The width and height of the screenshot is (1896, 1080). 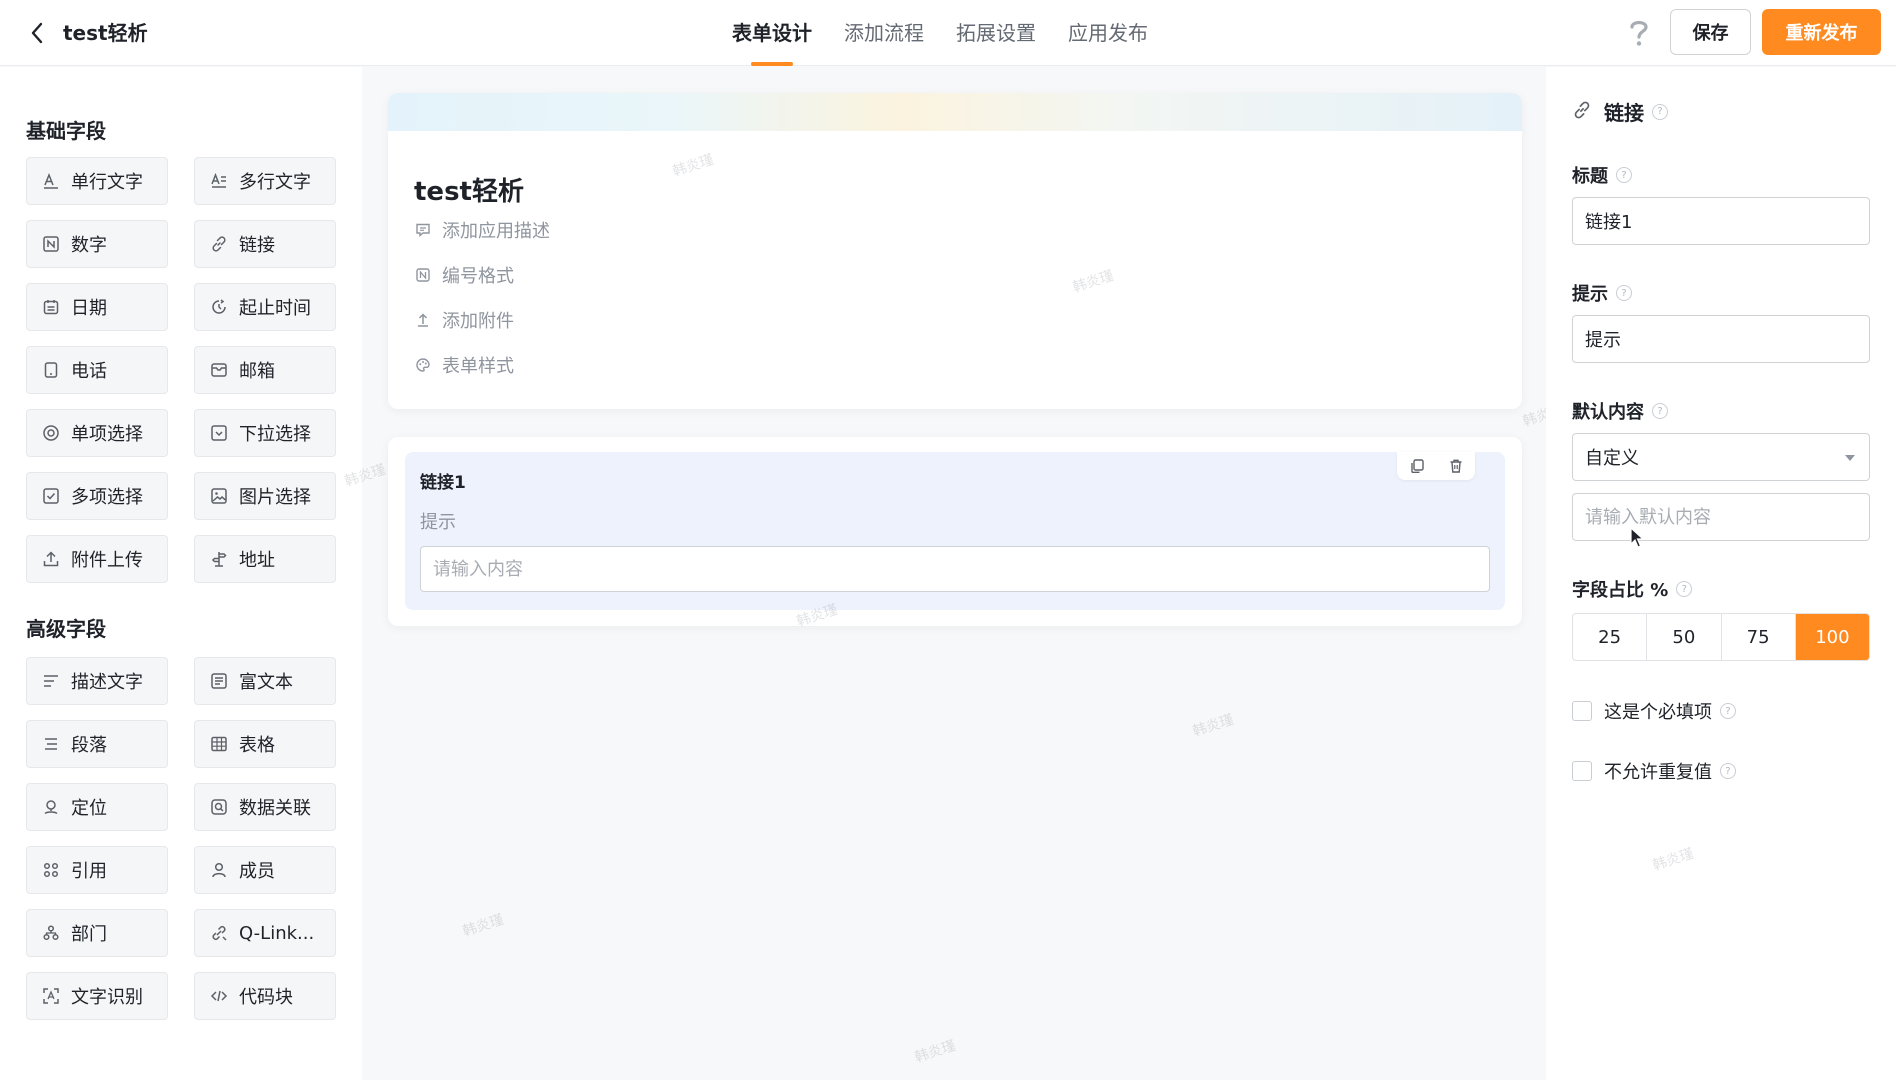 I want to click on description-icon, so click(x=51, y=681).